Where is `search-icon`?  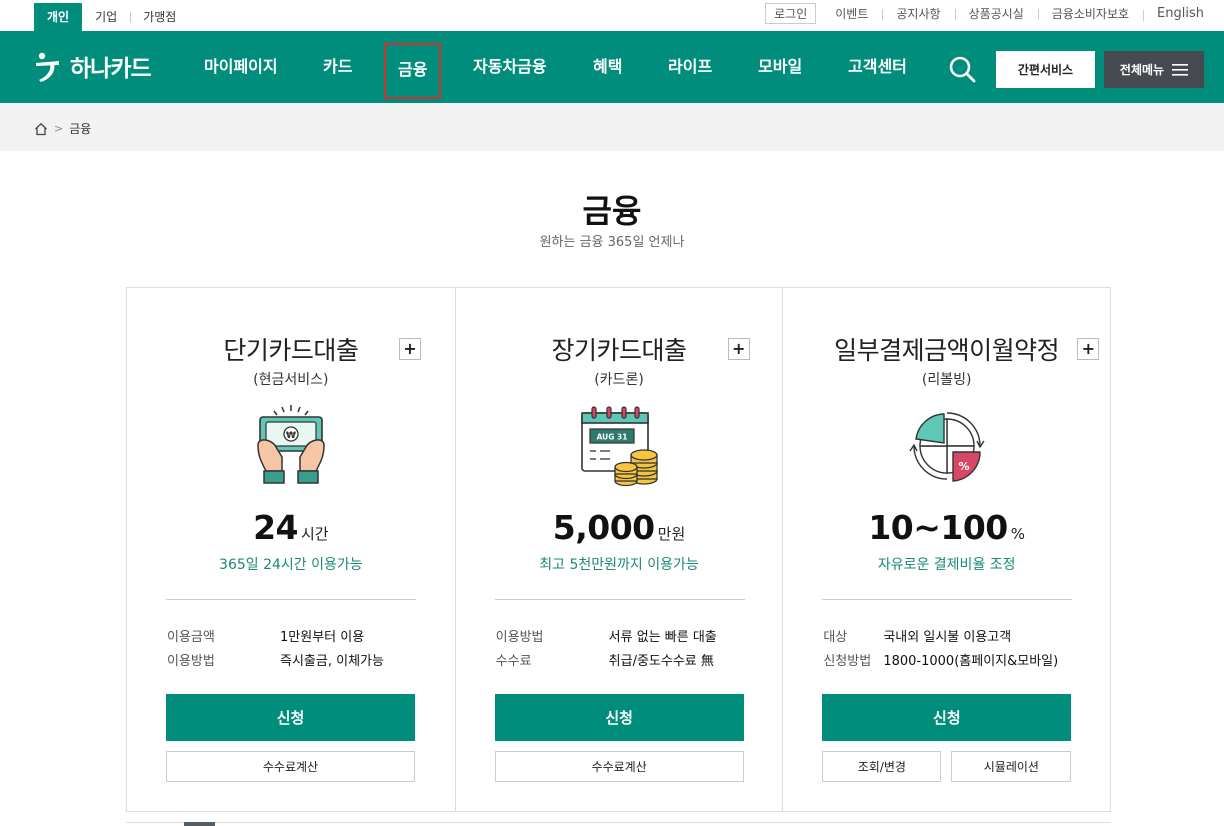
search-icon is located at coordinates (962, 71).